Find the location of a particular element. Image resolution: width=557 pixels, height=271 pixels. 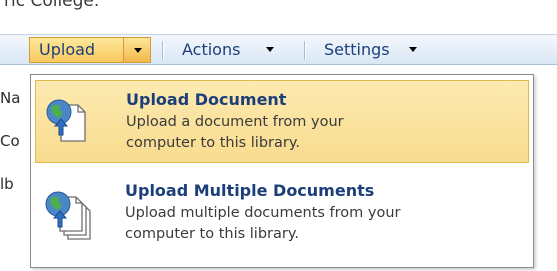

upload-dropdown-toggle is located at coordinates (137, 50).